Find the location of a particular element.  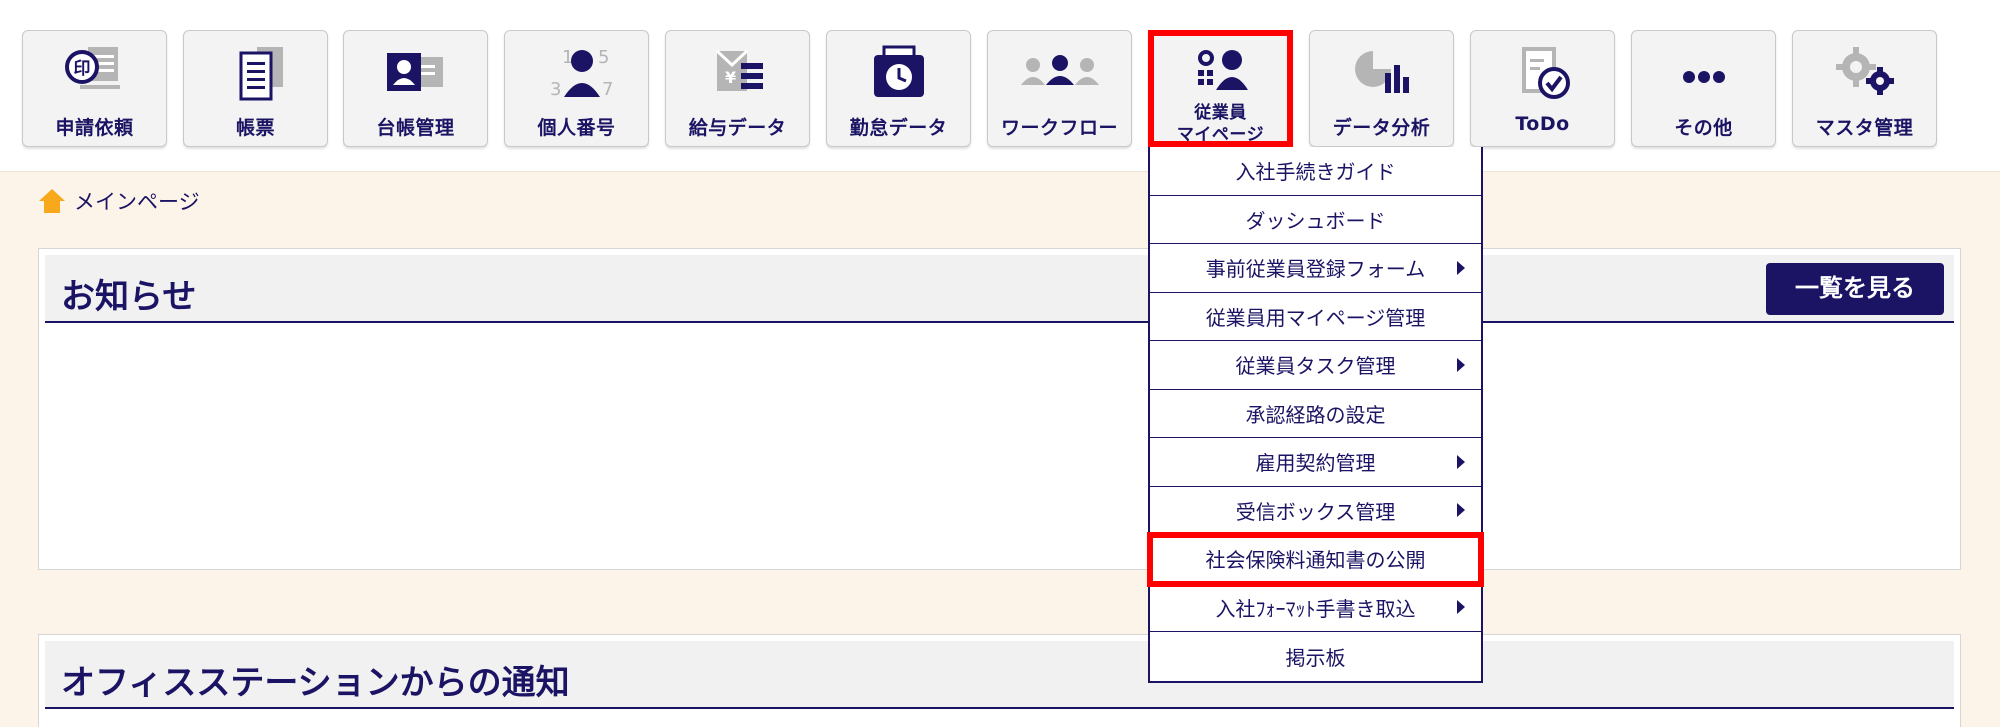

nav-tile-label: データ分析 is located at coordinates (1381, 128).